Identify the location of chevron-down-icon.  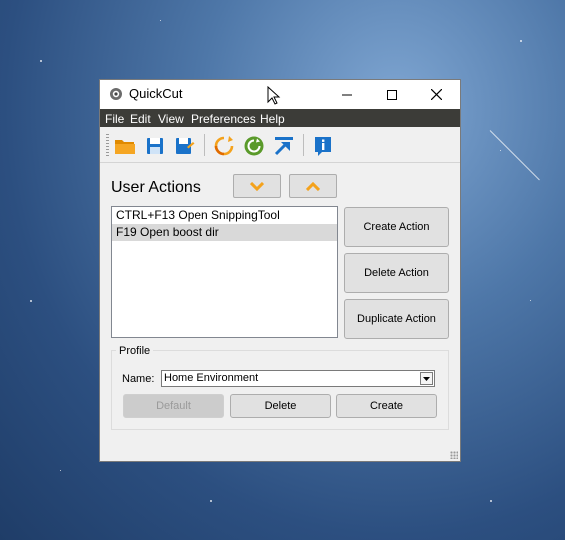
(257, 186).